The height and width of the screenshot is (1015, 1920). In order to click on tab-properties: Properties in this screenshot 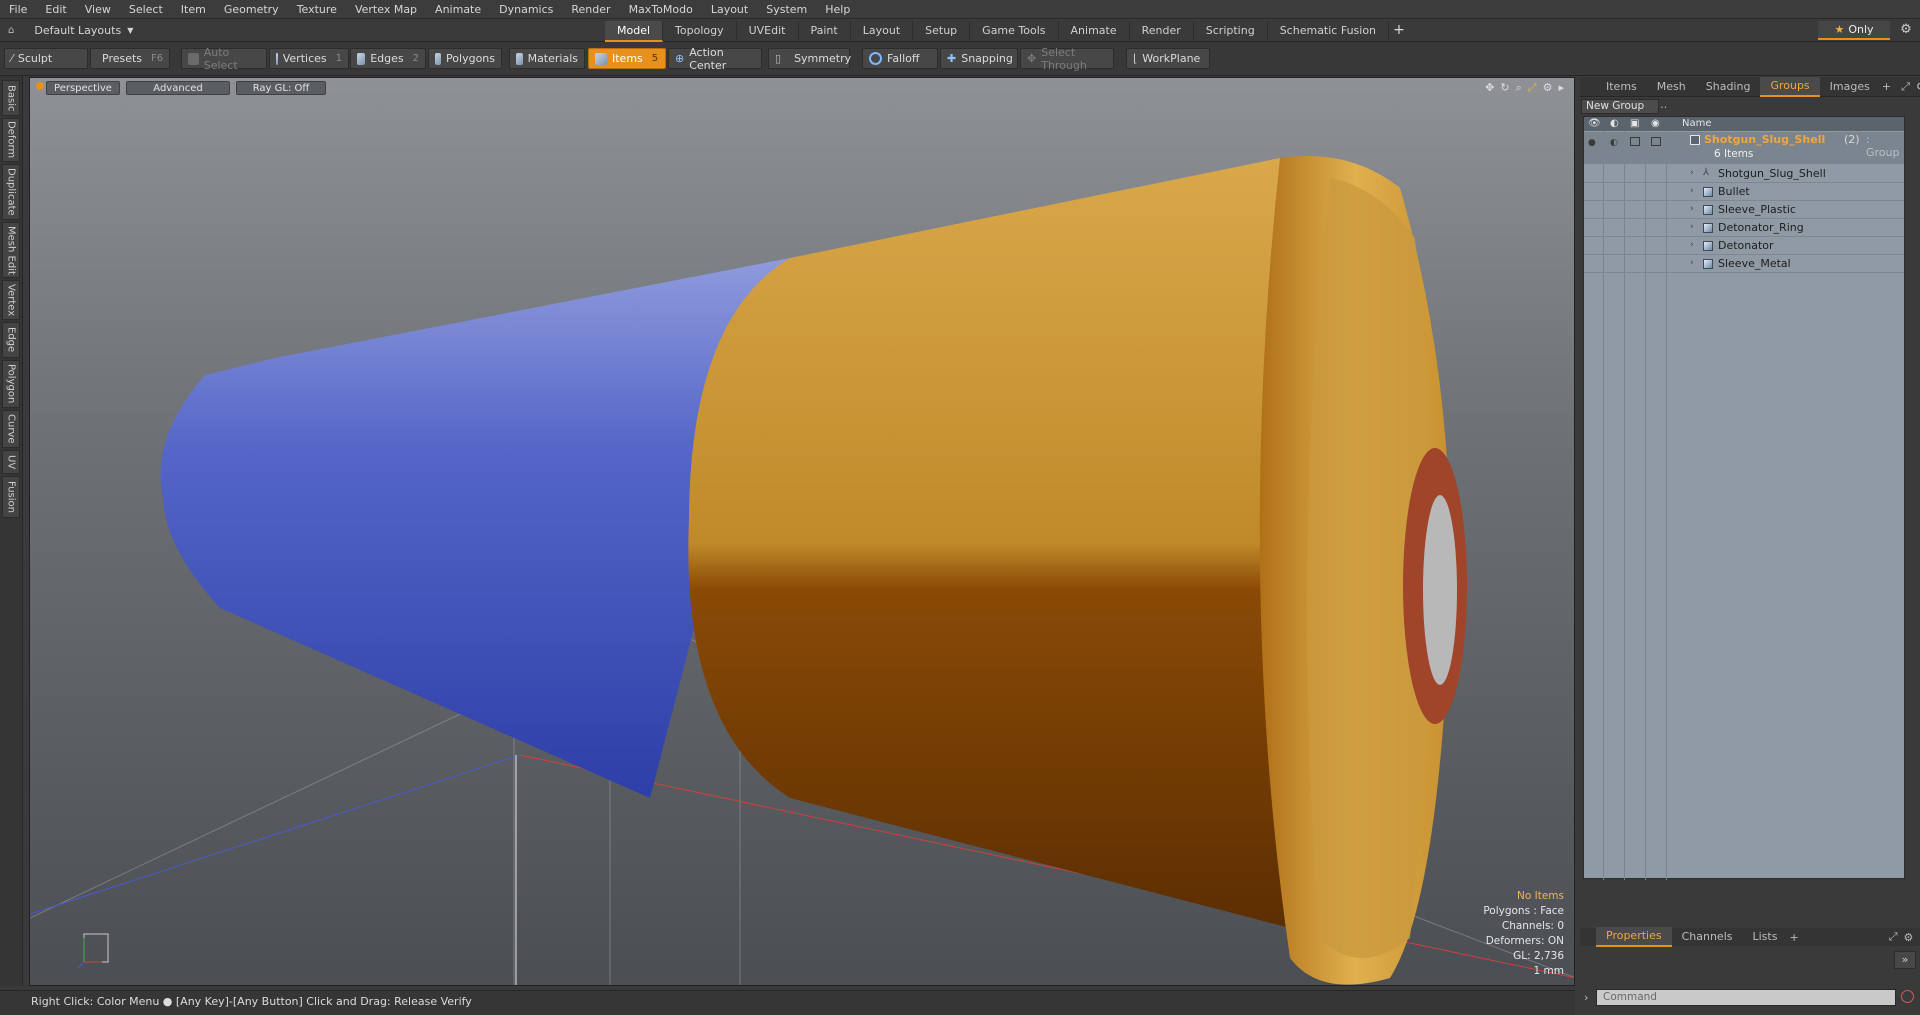, I will do `click(1634, 937)`.